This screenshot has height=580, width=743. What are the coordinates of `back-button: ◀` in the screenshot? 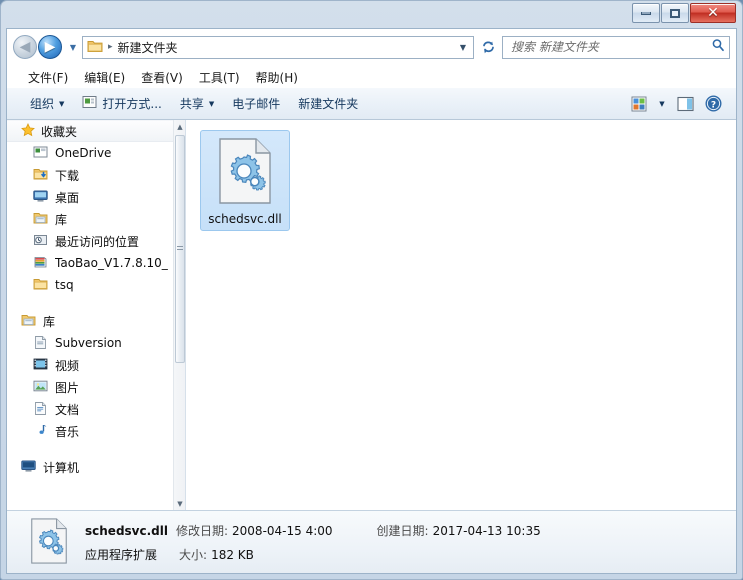 It's located at (25, 47).